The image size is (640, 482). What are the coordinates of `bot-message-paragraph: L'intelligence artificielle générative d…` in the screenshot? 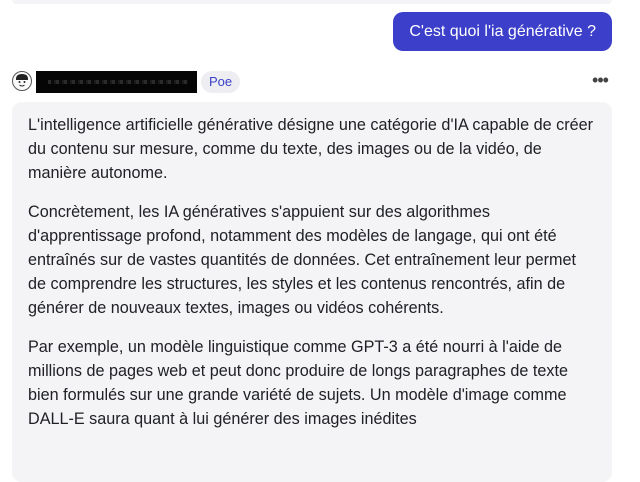 It's located at (311, 149).